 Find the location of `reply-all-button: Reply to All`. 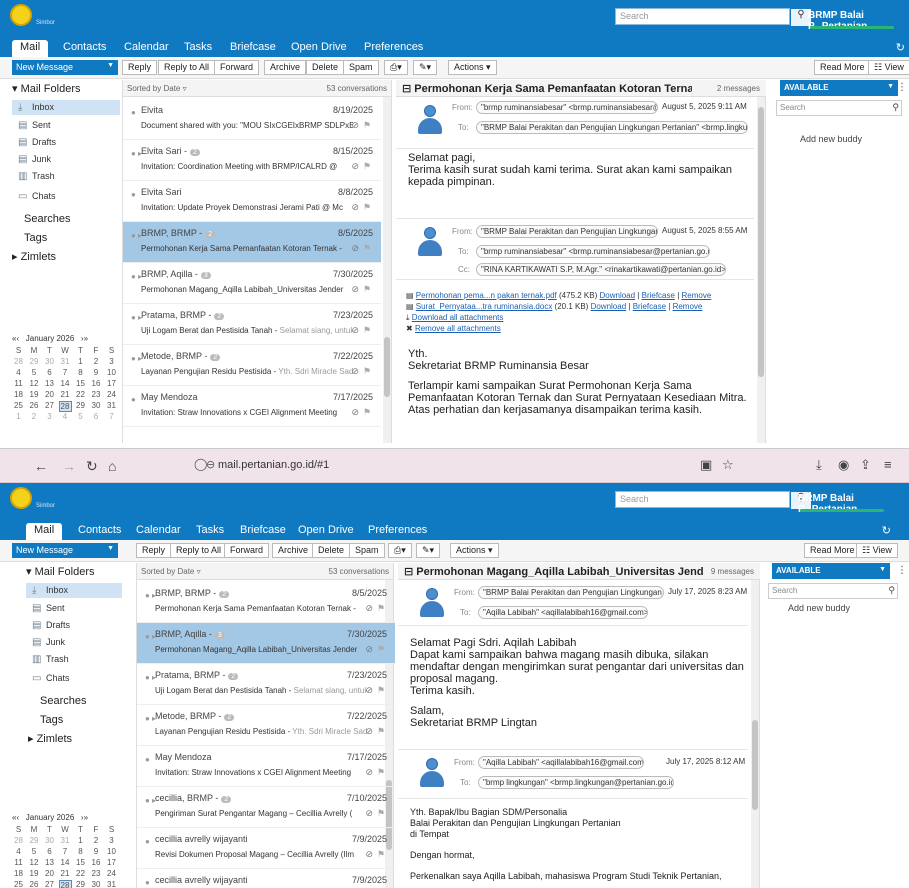

reply-all-button: Reply to All is located at coordinates (199, 550).